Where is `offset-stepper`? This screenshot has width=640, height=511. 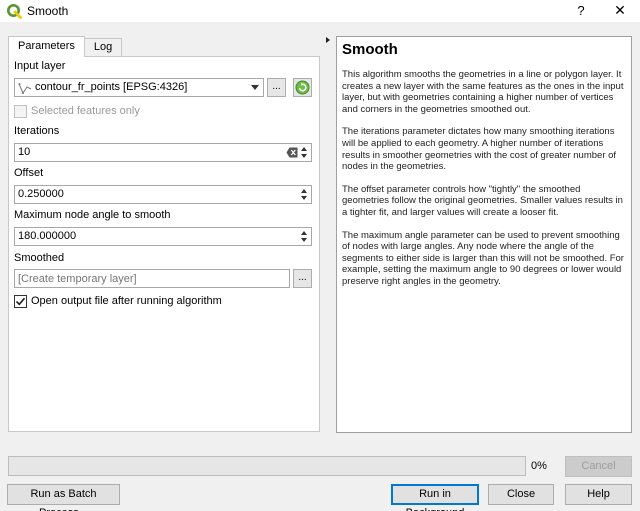
offset-stepper is located at coordinates (305, 194).